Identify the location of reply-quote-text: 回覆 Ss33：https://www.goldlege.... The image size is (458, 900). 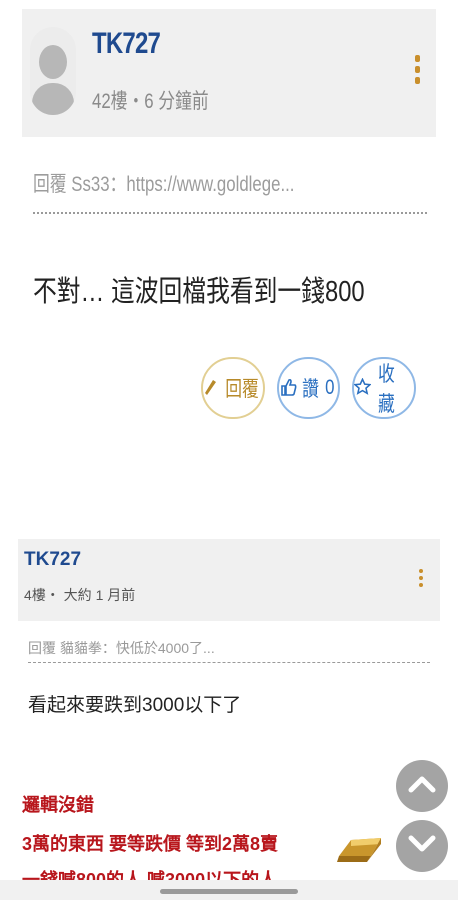
(164, 184).